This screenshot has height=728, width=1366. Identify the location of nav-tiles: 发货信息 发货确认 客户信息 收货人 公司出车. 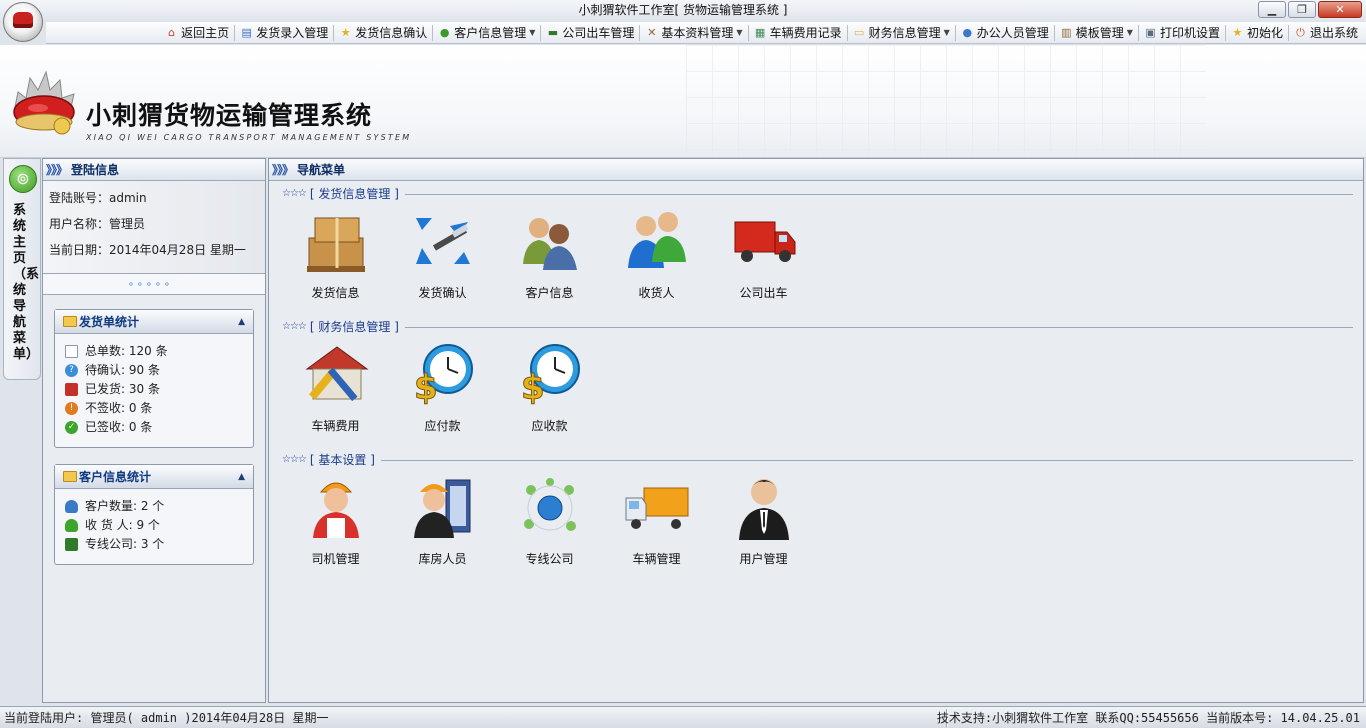
(817, 254).